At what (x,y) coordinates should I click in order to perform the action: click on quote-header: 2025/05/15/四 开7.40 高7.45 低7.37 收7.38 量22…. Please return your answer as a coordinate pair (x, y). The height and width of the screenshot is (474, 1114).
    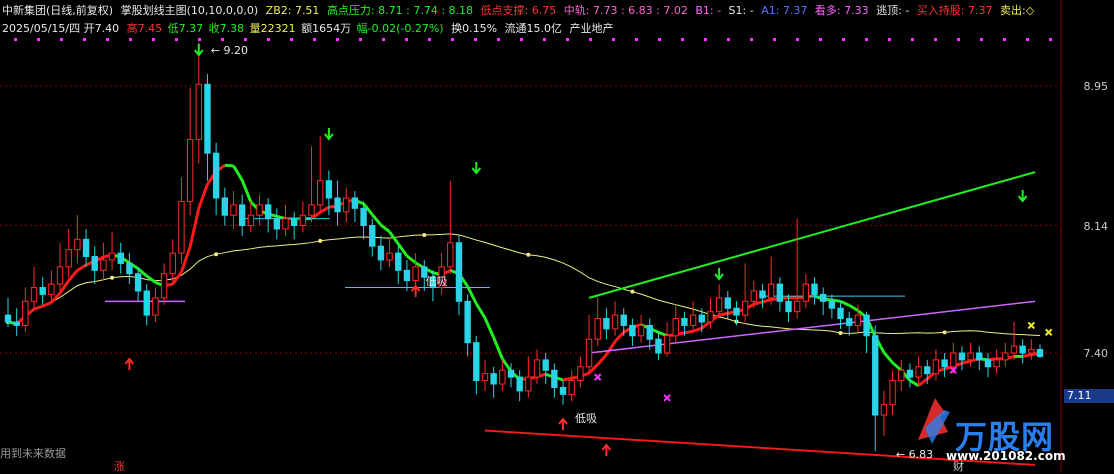
    Looking at the image, I should click on (310, 28).